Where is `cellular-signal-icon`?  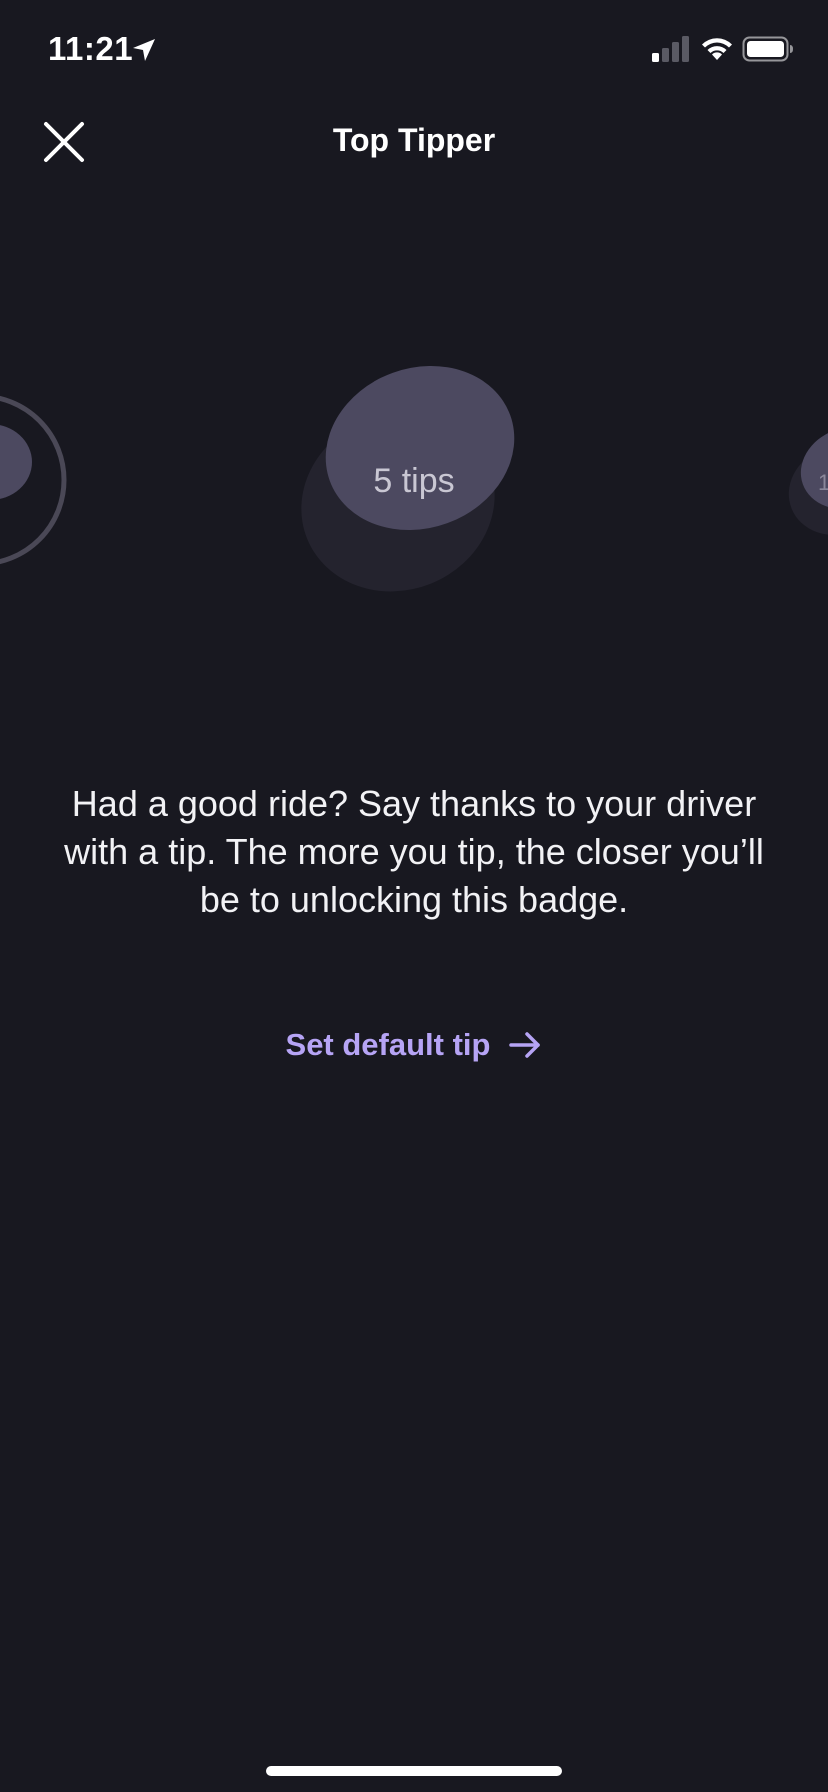
cellular-signal-icon is located at coordinates (671, 49).